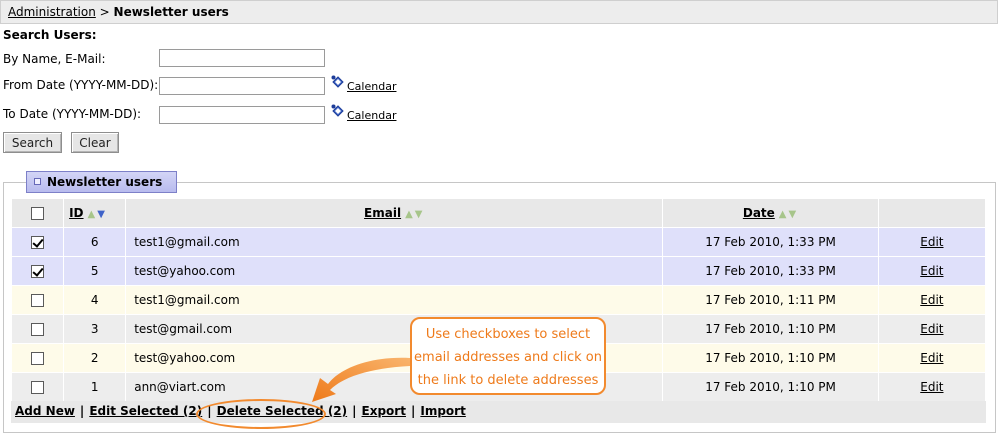 The image size is (998, 435). What do you see at coordinates (242, 58) in the screenshot?
I see `name-email-input` at bounding box center [242, 58].